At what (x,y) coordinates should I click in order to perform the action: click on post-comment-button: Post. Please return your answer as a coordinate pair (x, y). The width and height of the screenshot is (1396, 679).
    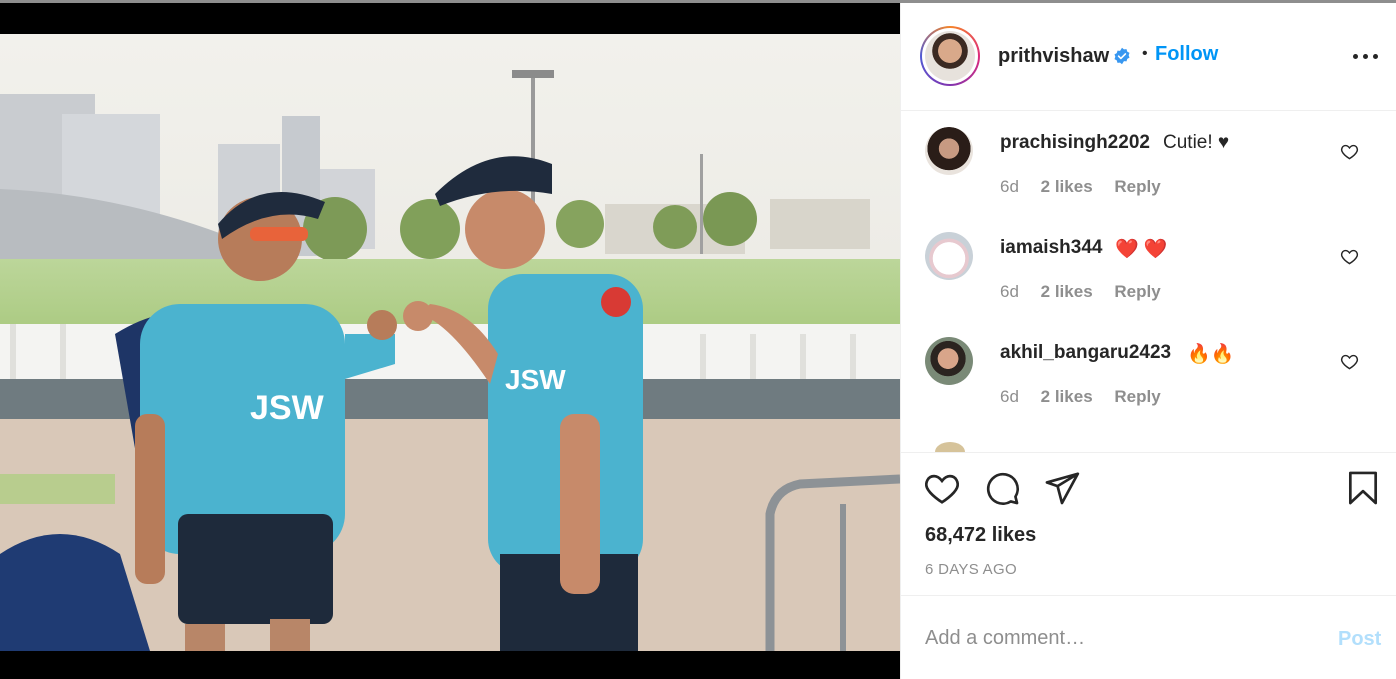
    Looking at the image, I should click on (1359, 639).